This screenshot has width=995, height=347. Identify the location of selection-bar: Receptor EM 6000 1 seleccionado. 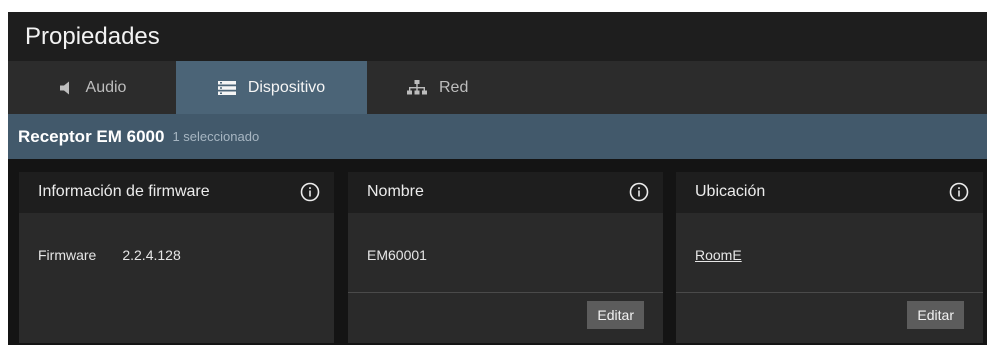
(497, 136).